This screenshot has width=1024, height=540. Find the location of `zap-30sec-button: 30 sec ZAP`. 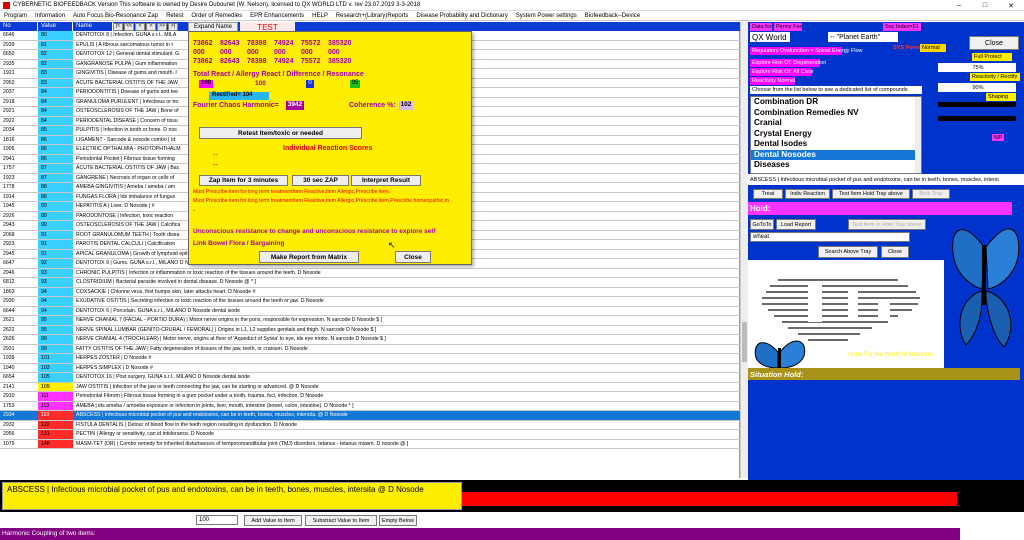

zap-30sec-button: 30 sec ZAP is located at coordinates (320, 180).